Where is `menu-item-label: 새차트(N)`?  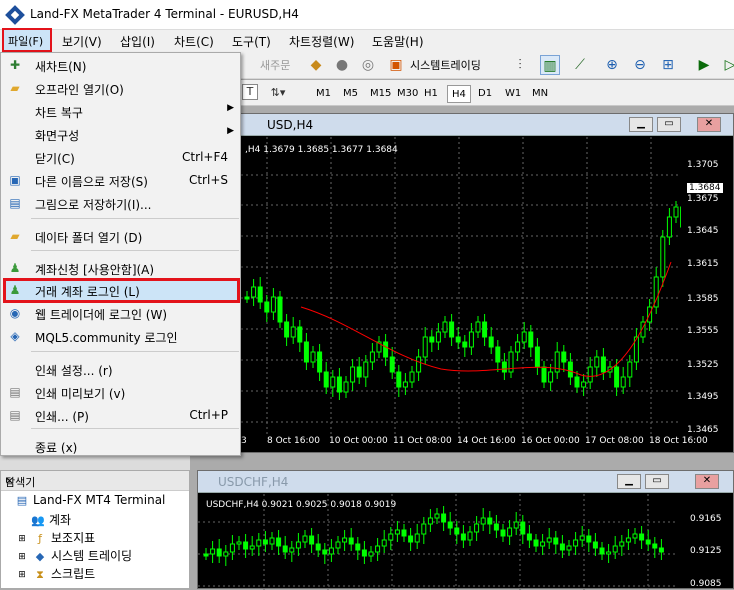 menu-item-label: 새차트(N) is located at coordinates (60, 66).